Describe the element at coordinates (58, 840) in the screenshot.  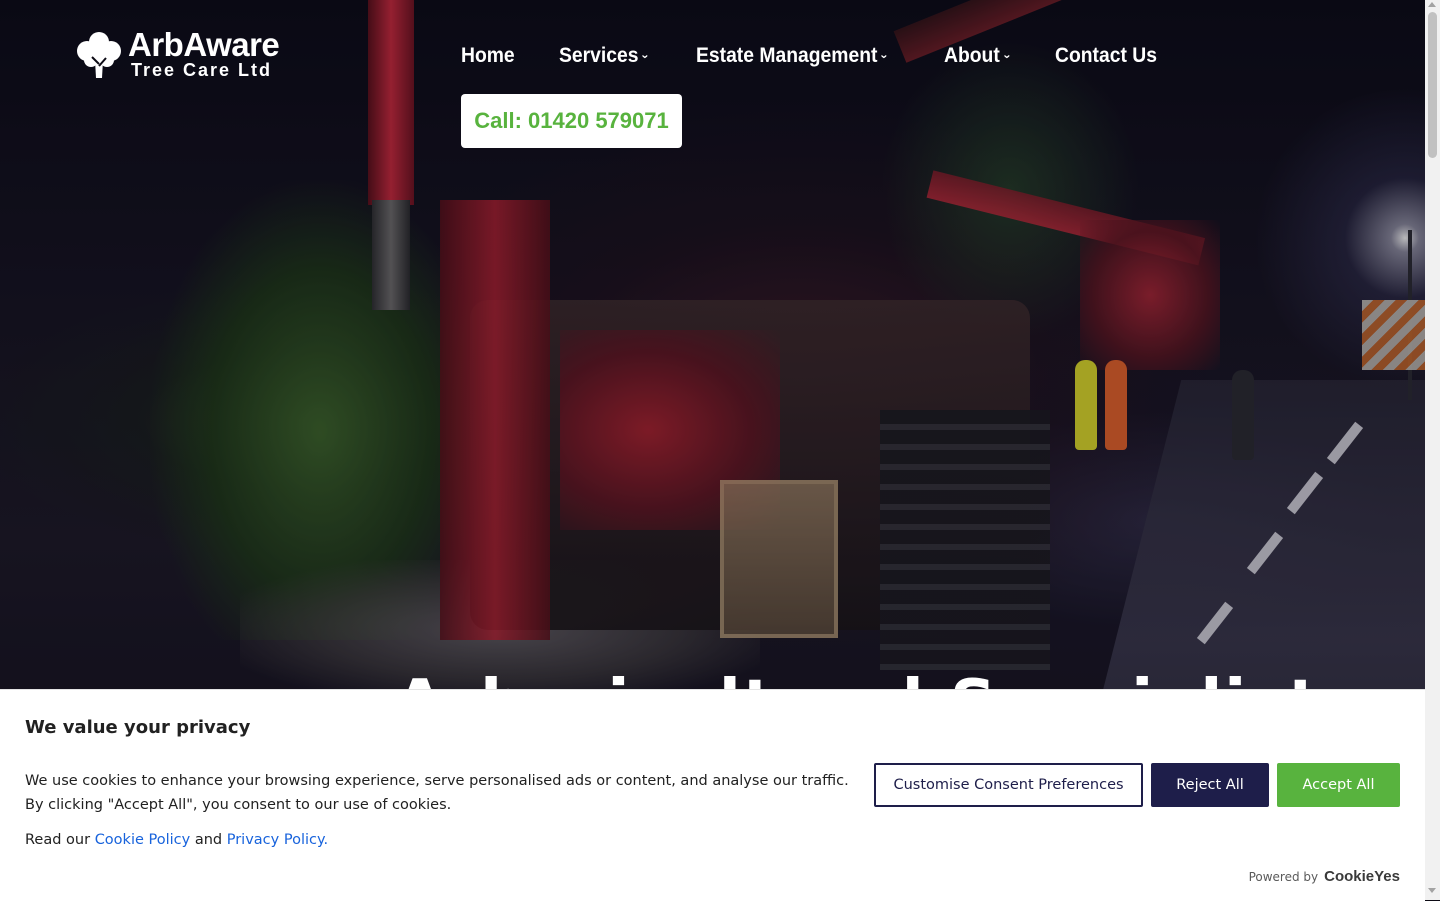
I see `read-our-text: Read our` at that location.